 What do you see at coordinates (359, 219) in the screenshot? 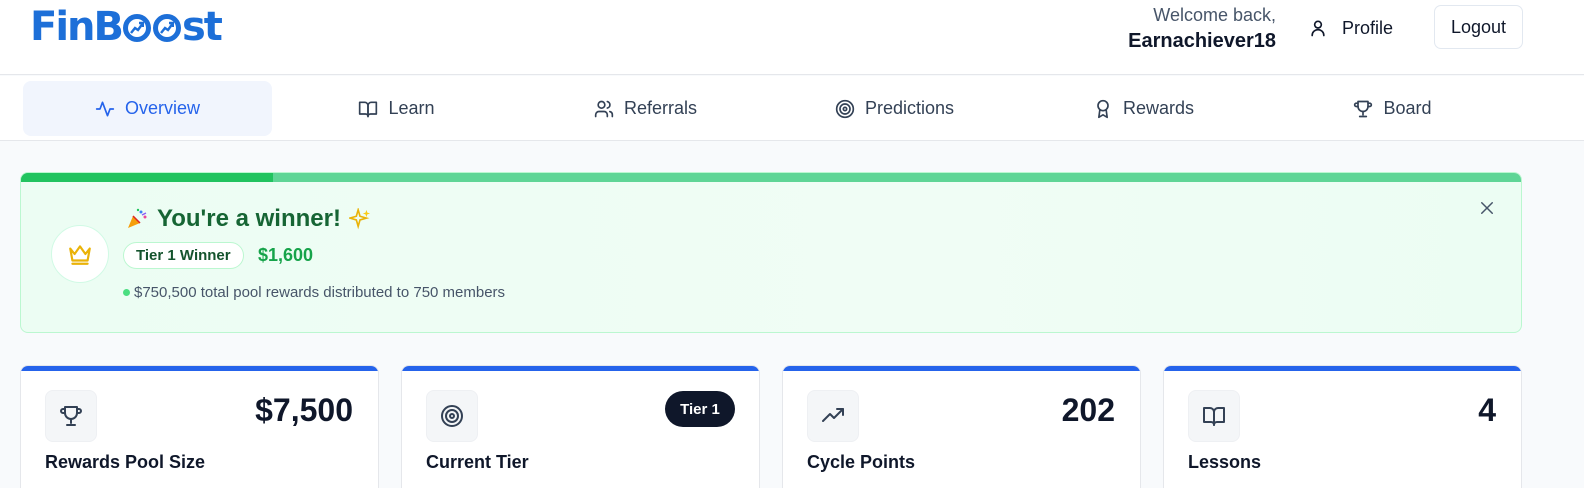
I see `sparkles-icon` at bounding box center [359, 219].